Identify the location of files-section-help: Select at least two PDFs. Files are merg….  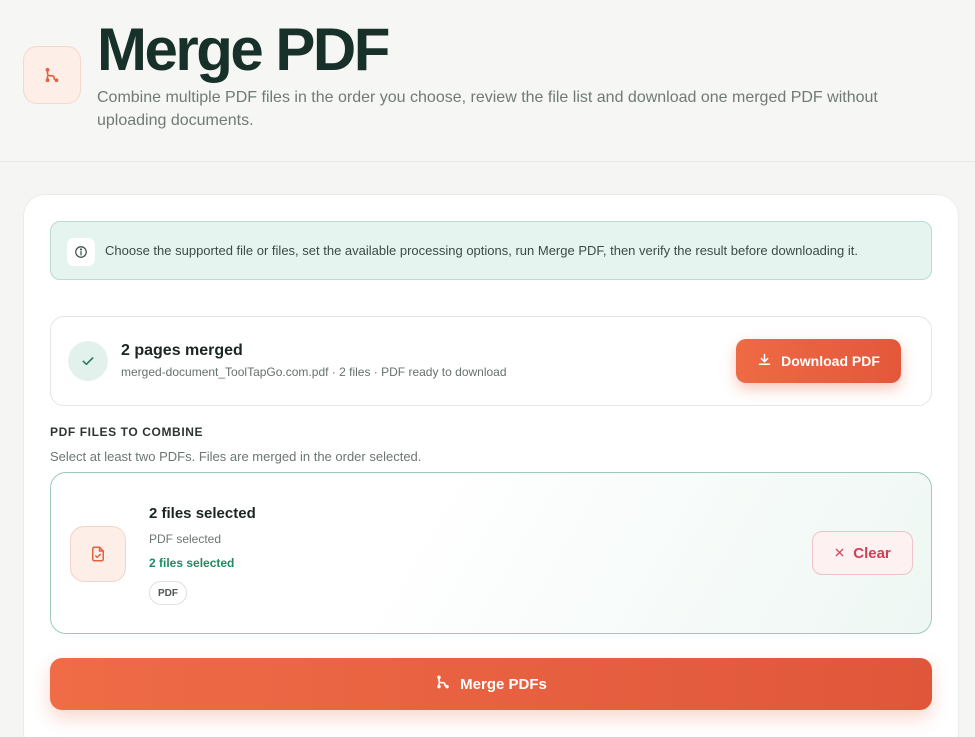
(236, 456).